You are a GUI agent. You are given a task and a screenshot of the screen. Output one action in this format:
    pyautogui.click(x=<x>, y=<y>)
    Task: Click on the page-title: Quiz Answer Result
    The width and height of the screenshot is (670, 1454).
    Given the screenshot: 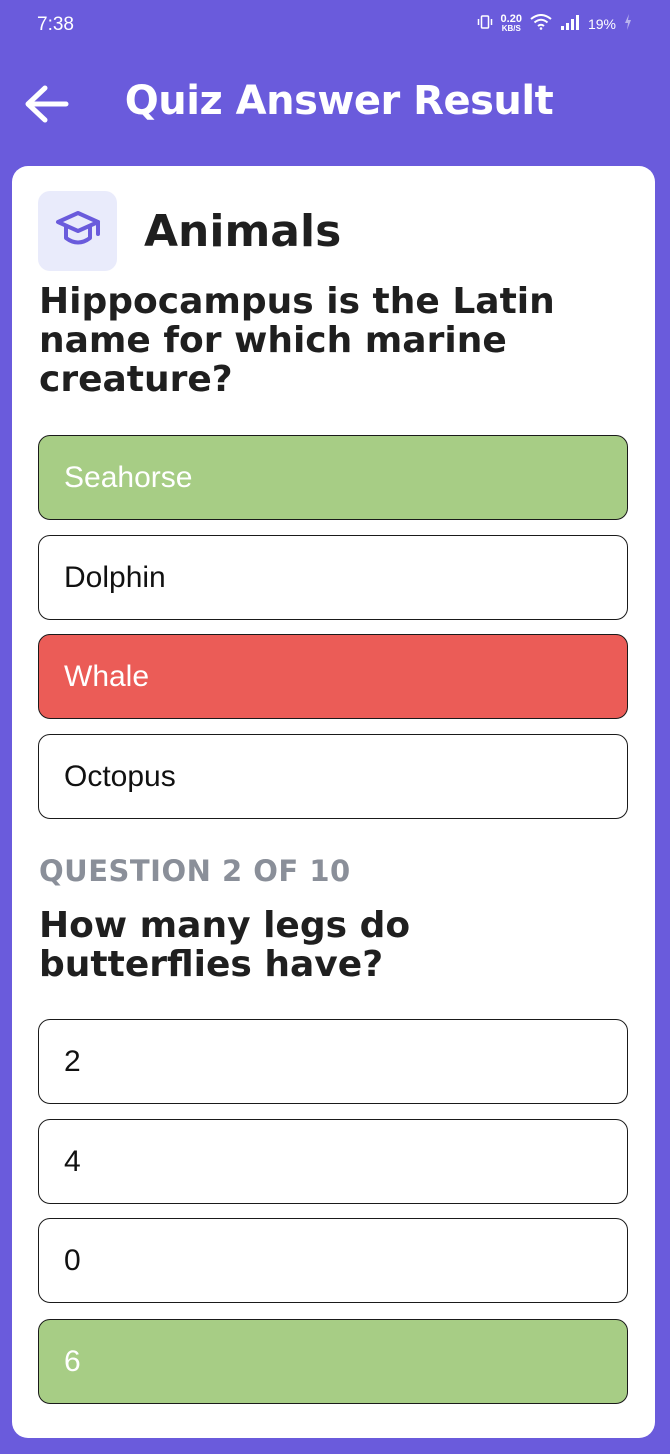 What is the action you would take?
    pyautogui.click(x=339, y=101)
    